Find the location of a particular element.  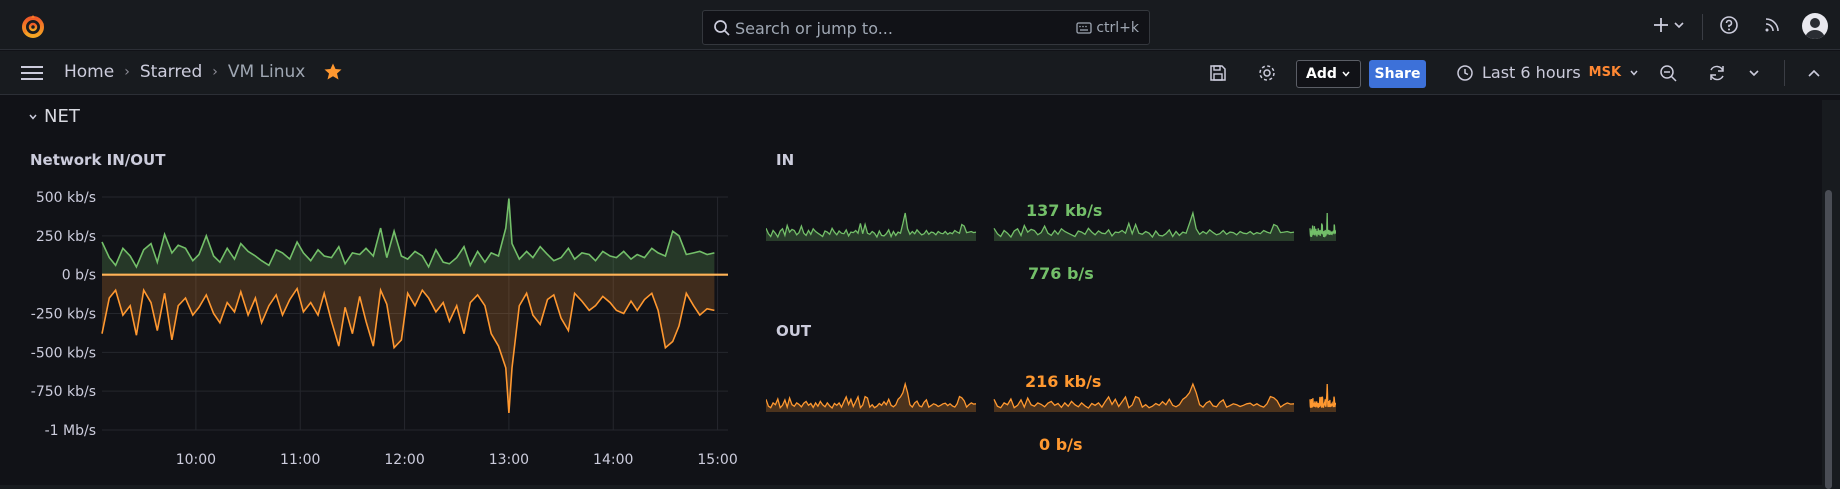

star-icon is located at coordinates (333, 72).